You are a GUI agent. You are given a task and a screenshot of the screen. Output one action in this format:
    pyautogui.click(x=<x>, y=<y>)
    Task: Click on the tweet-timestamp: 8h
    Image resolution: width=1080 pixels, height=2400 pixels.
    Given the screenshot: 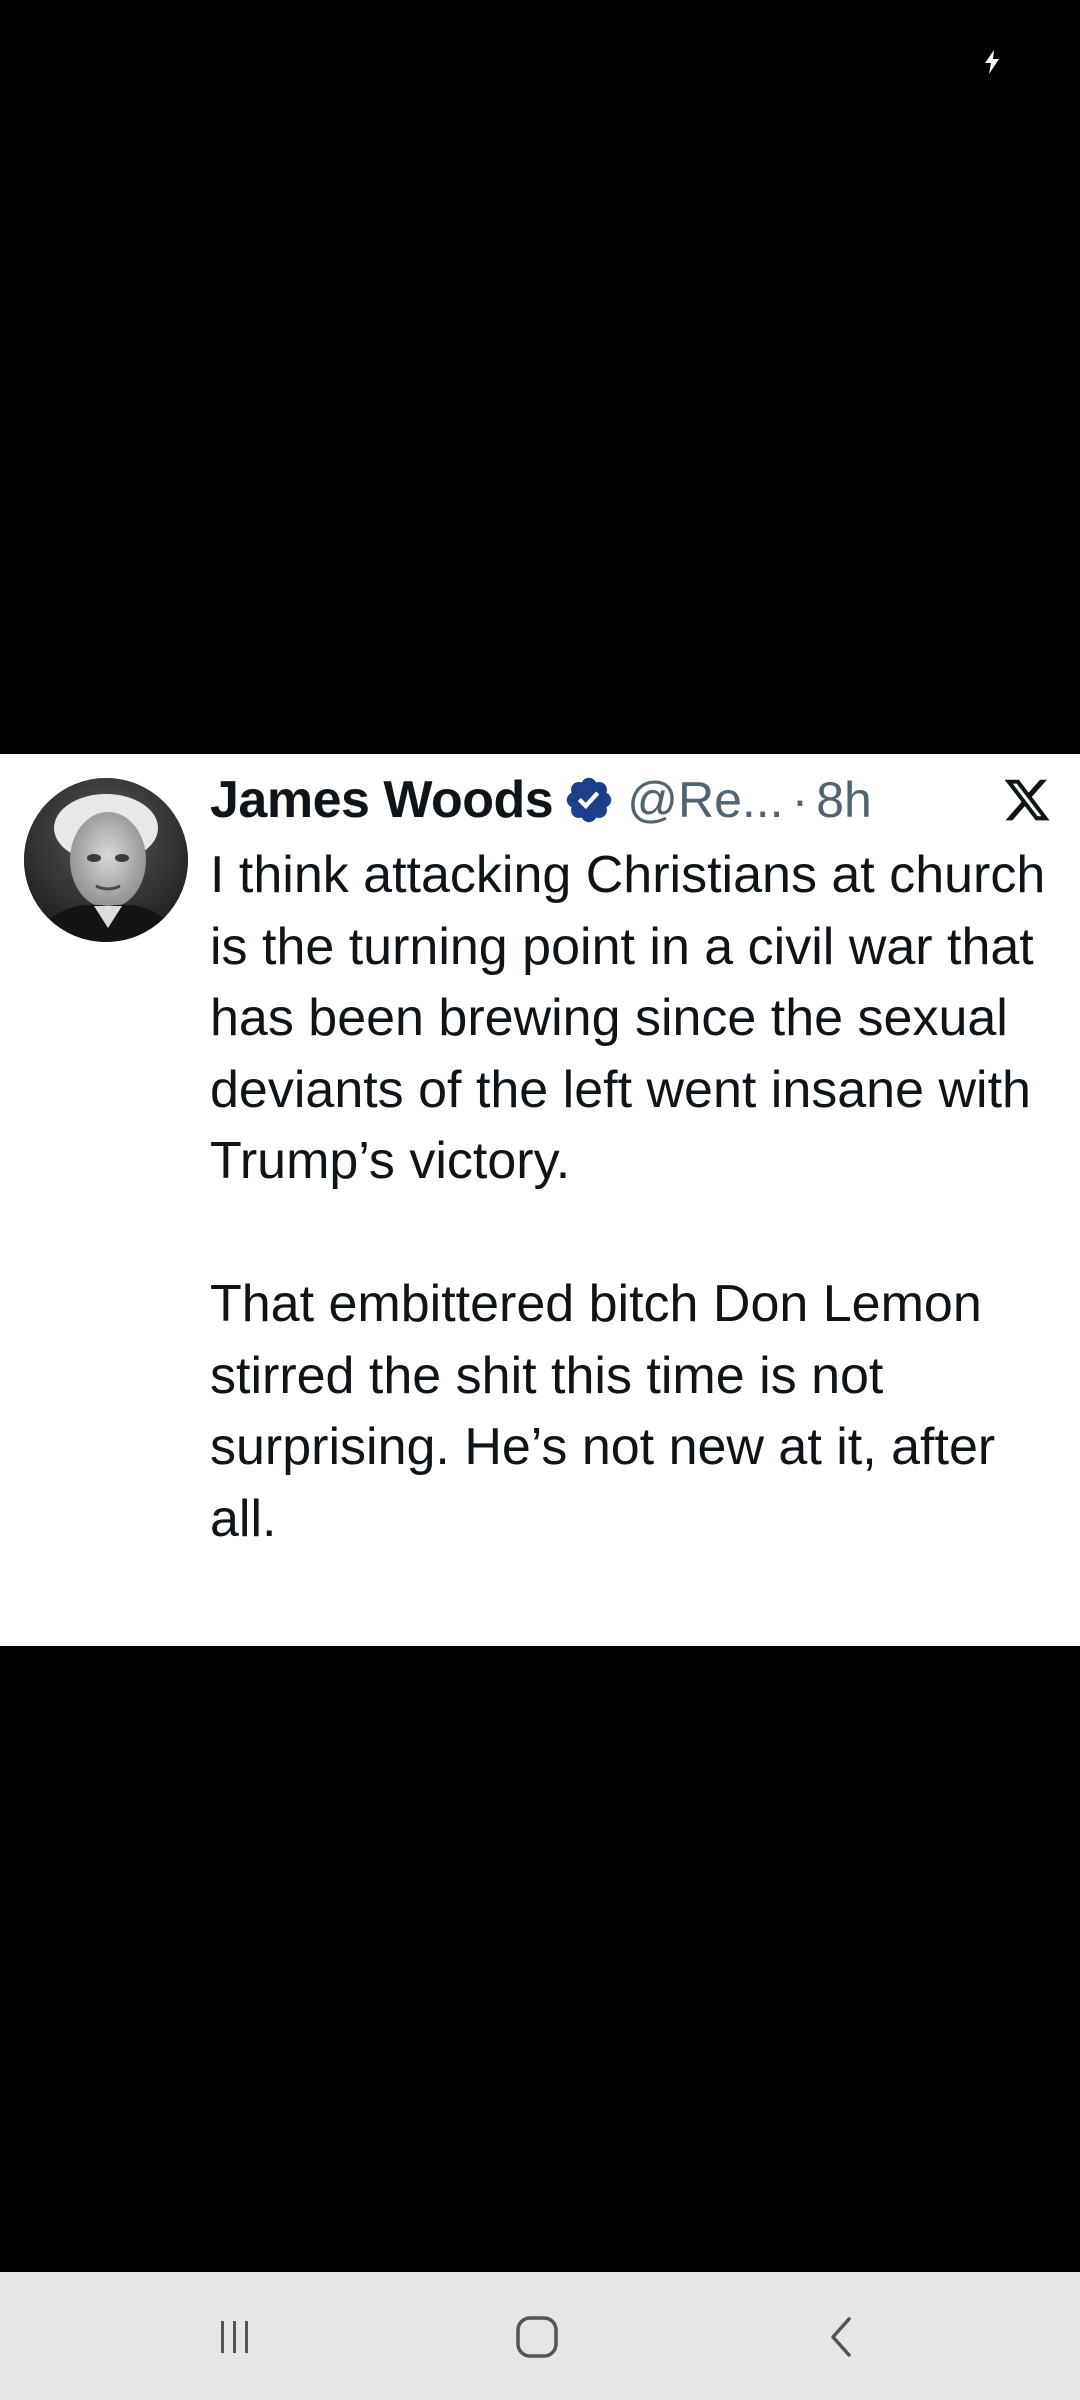 What is the action you would take?
    pyautogui.click(x=844, y=800)
    